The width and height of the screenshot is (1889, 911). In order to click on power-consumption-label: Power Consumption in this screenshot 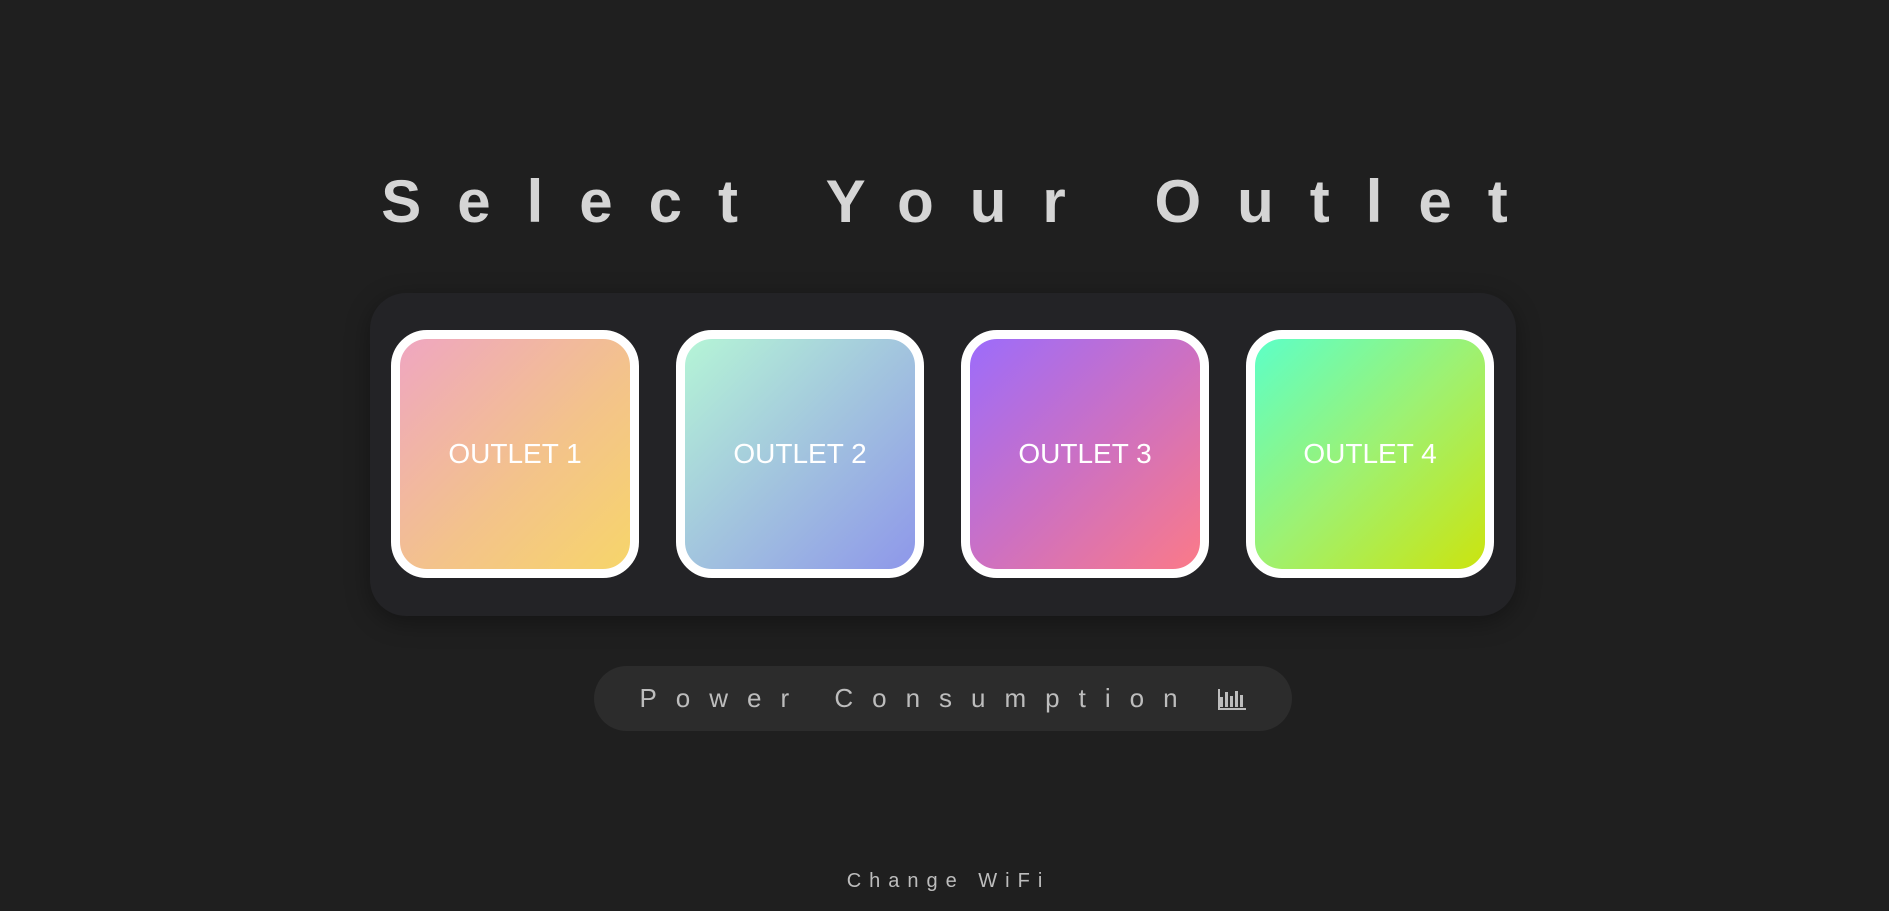, I will do `click(918, 698)`.